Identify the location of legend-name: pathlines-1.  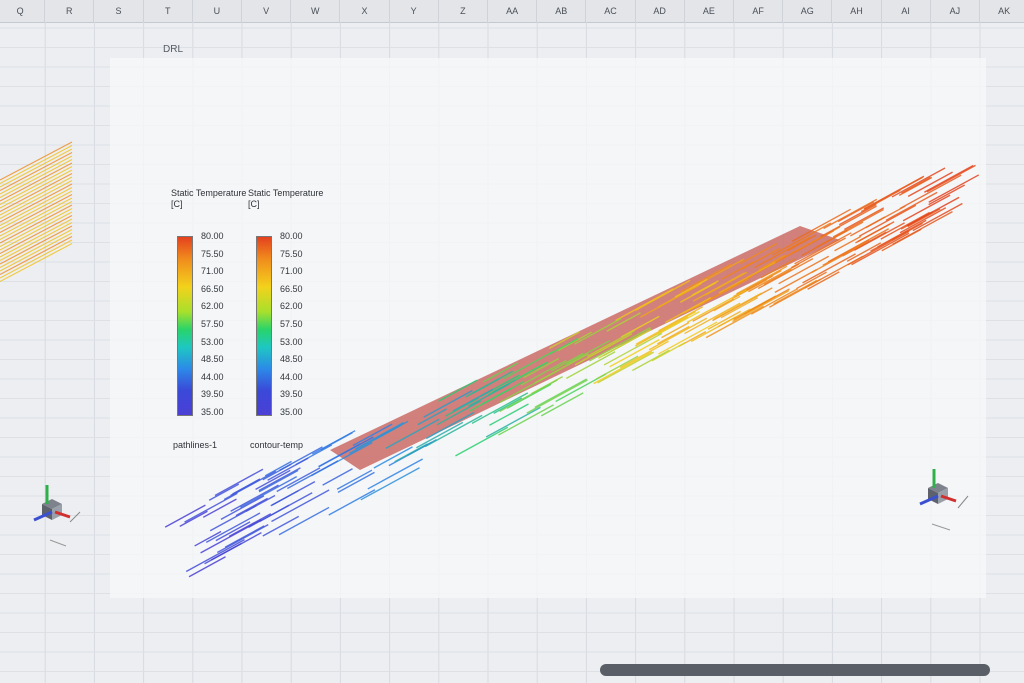
(195, 445).